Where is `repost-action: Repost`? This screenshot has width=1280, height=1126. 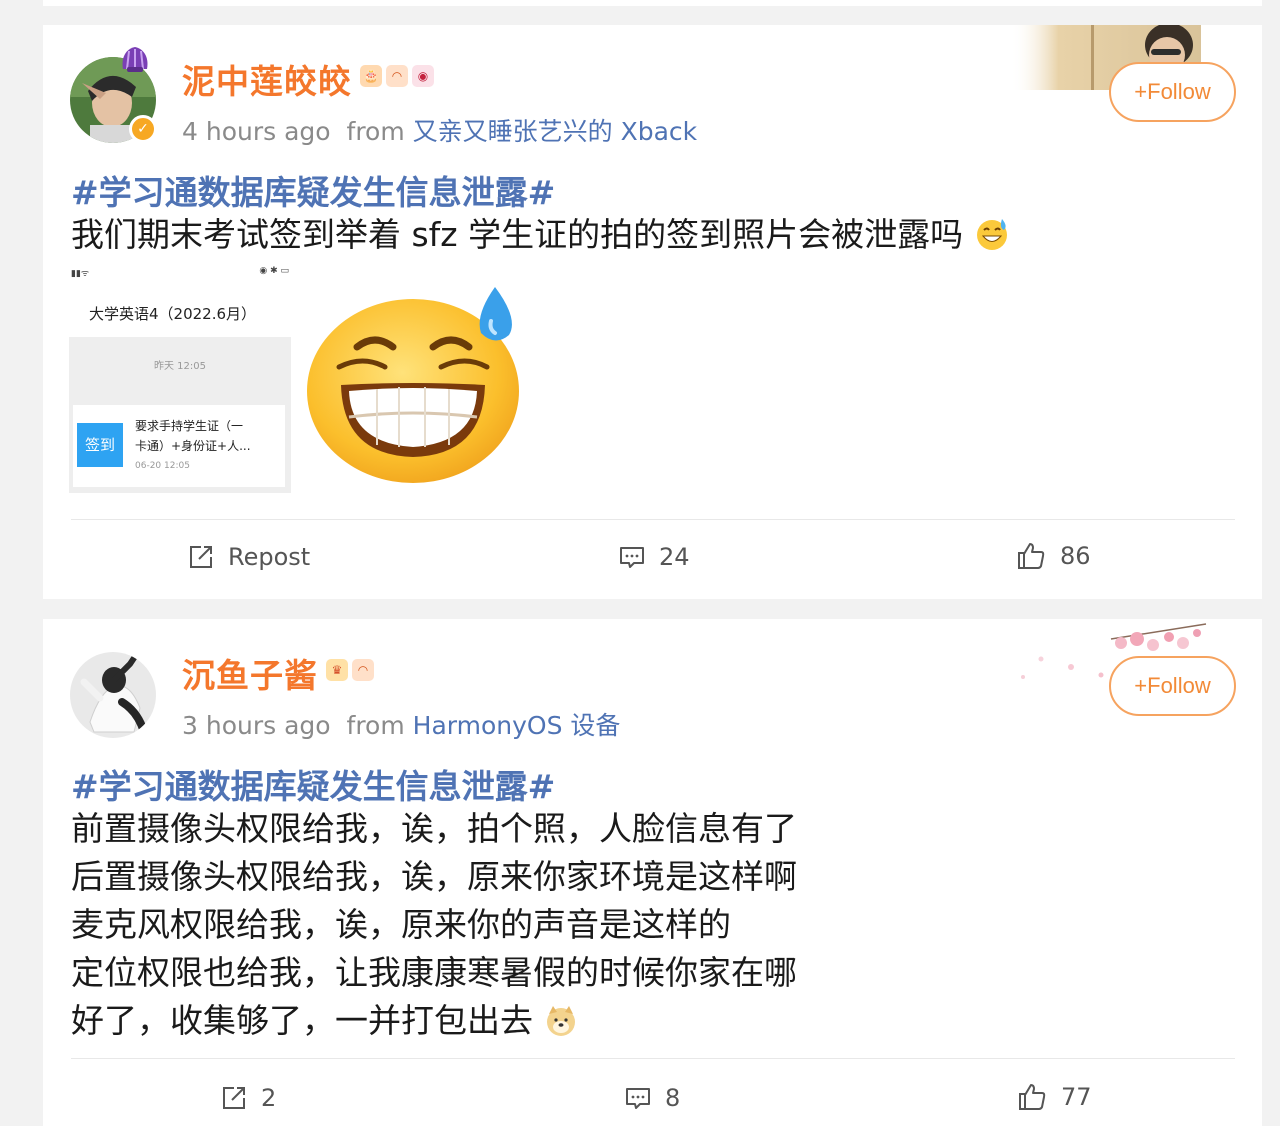 repost-action: Repost is located at coordinates (249, 557).